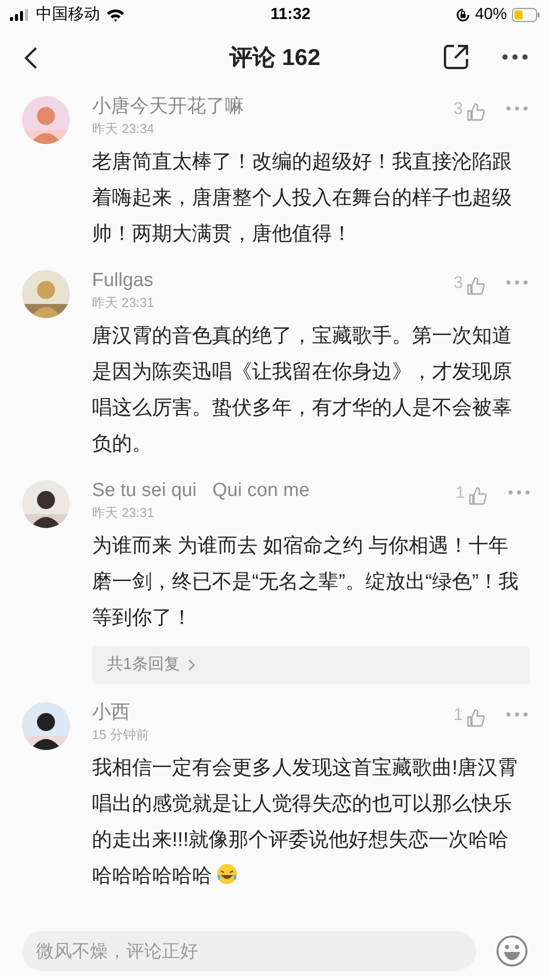  Describe the element at coordinates (290, 15) in the screenshot. I see `clock-time: 11:32` at that location.